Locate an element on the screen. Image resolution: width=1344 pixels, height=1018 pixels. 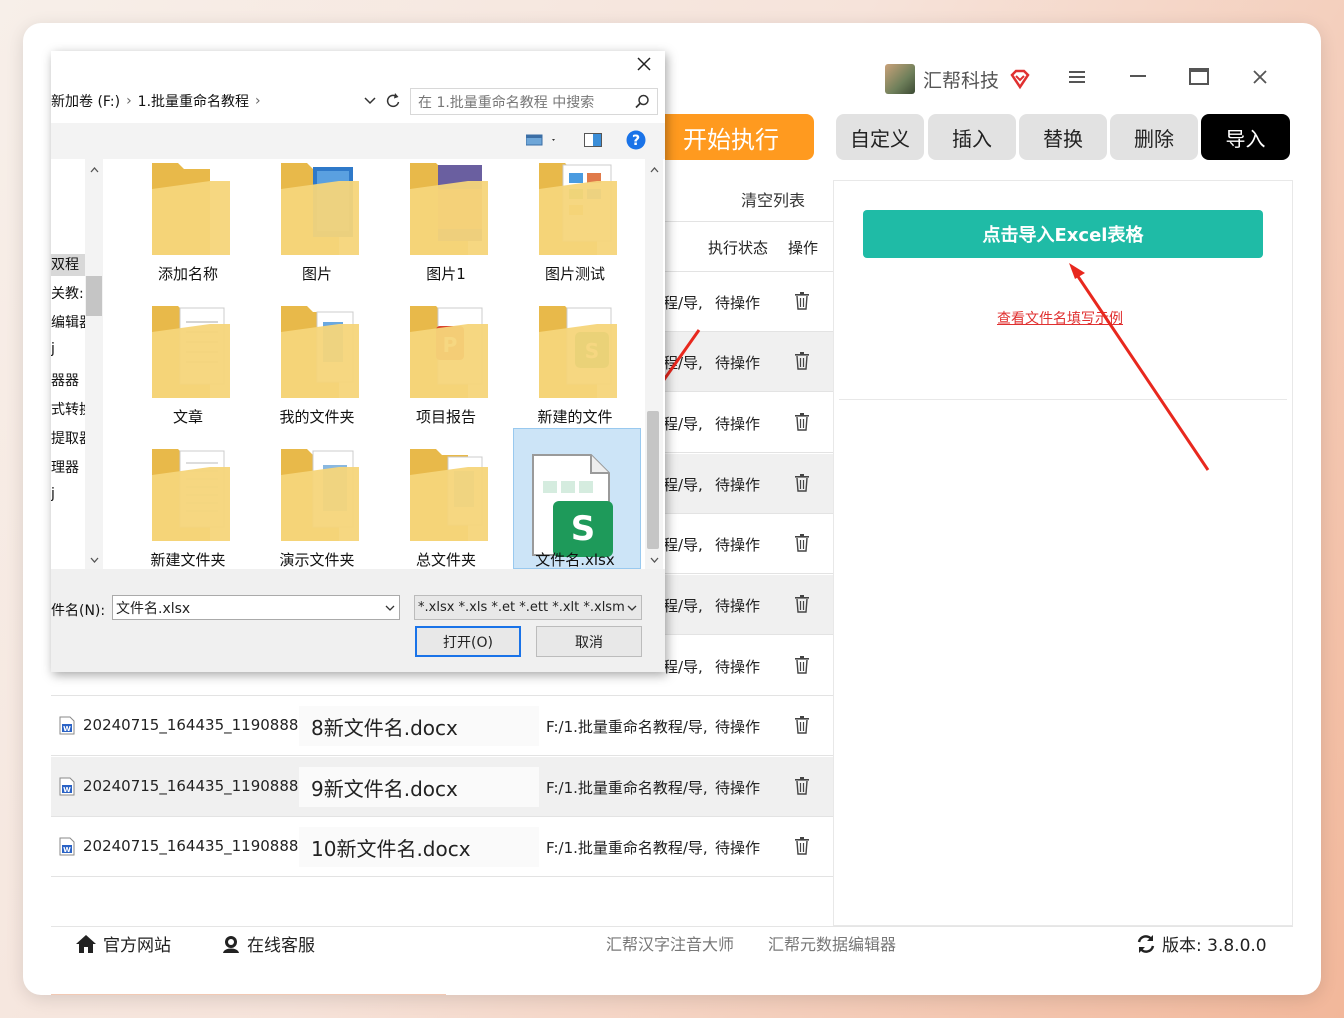
tree-scrollbar is located at coordinates (94, 364).